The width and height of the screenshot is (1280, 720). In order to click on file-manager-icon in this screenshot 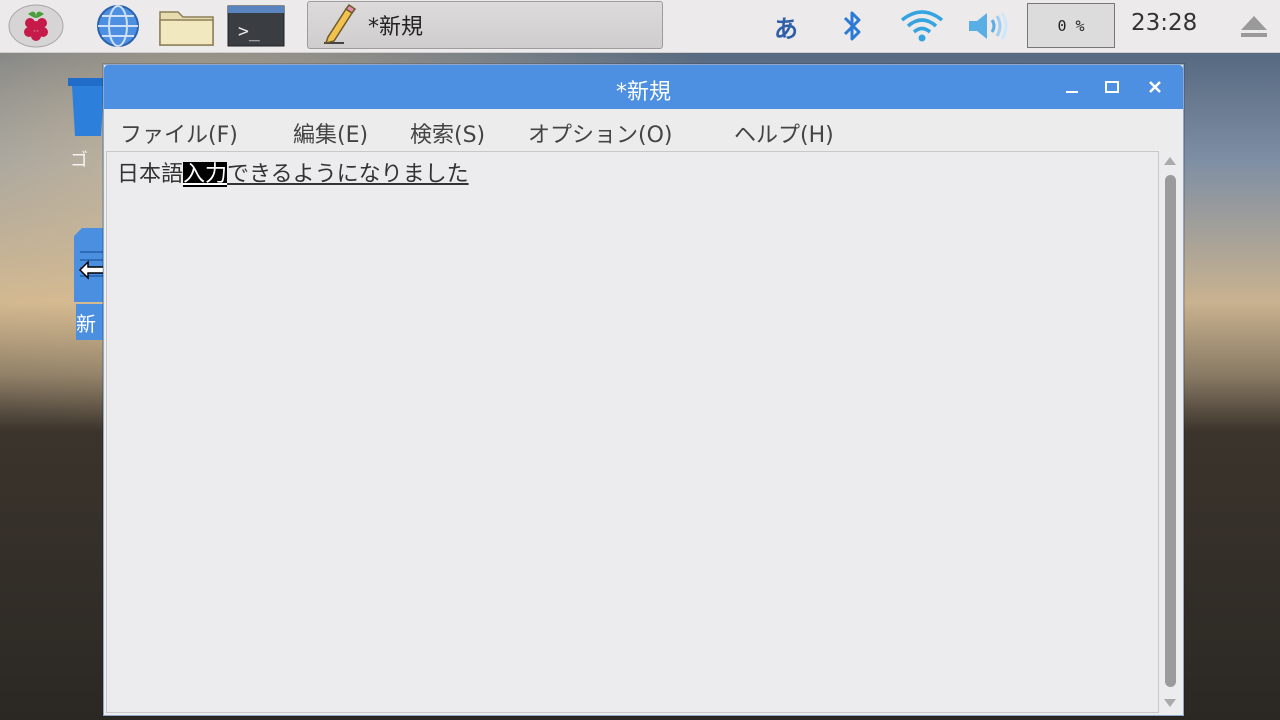, I will do `click(186, 28)`.